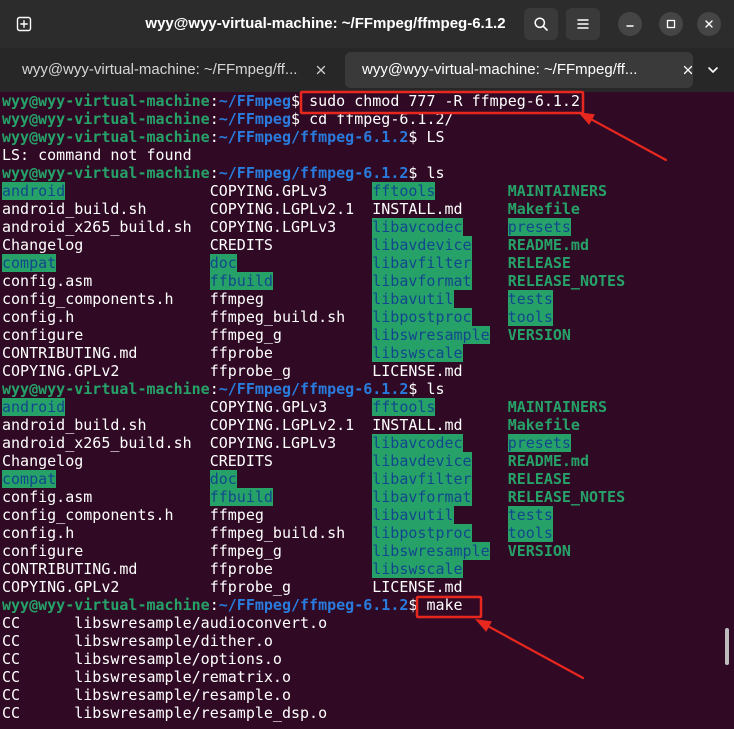  I want to click on ls-entry-file: configure, so click(43, 551).